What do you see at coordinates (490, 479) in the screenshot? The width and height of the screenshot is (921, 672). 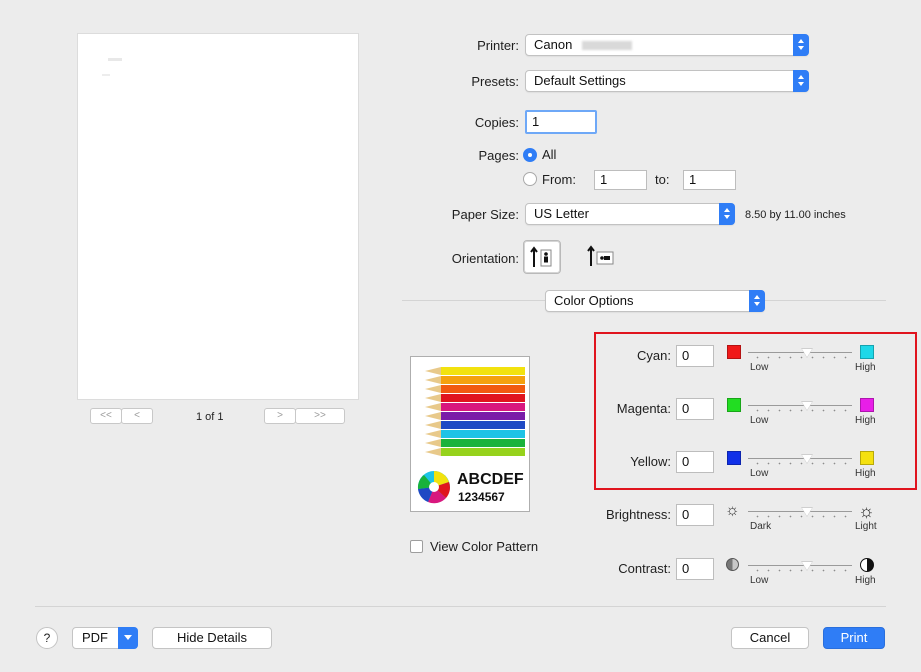 I see `sample-text-letters: ABCDEF` at bounding box center [490, 479].